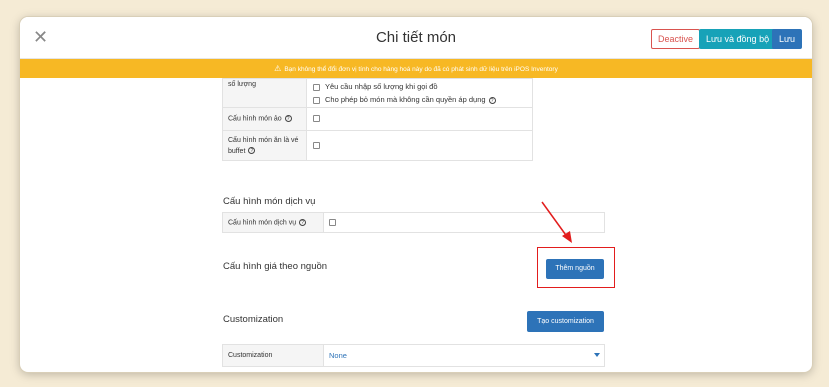 Image resolution: width=829 pixels, height=387 pixels. I want to click on save-button: Lưu, so click(787, 39).